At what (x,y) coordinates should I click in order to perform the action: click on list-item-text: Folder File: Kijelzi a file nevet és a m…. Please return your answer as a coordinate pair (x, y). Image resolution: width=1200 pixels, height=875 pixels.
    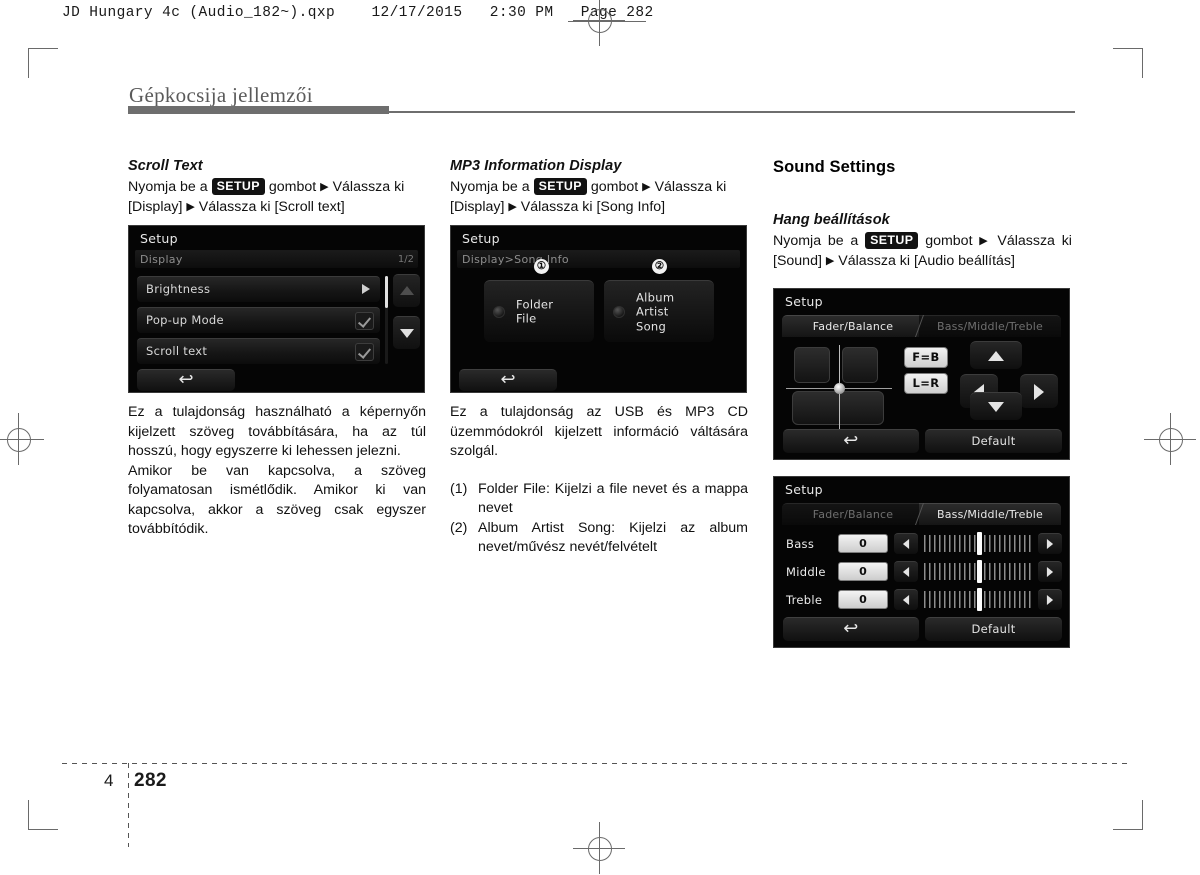
    Looking at the image, I should click on (613, 498).